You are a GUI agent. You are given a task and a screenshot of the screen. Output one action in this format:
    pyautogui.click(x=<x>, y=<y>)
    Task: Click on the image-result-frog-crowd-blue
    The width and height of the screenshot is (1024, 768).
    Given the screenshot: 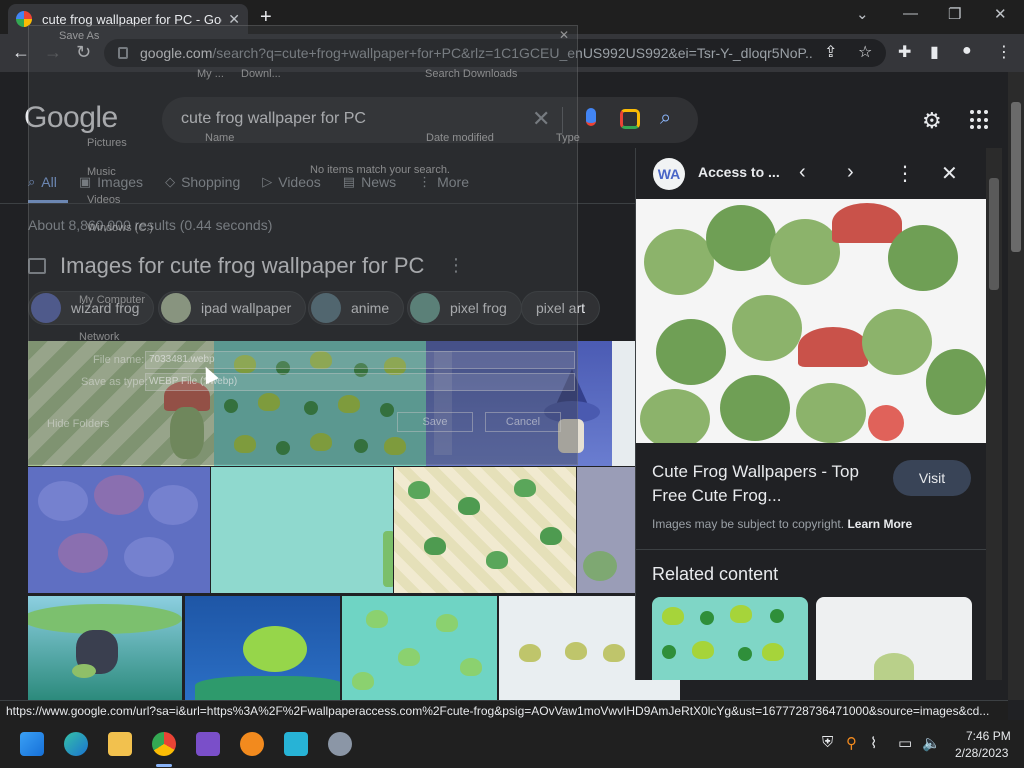 What is the action you would take?
    pyautogui.click(x=119, y=530)
    